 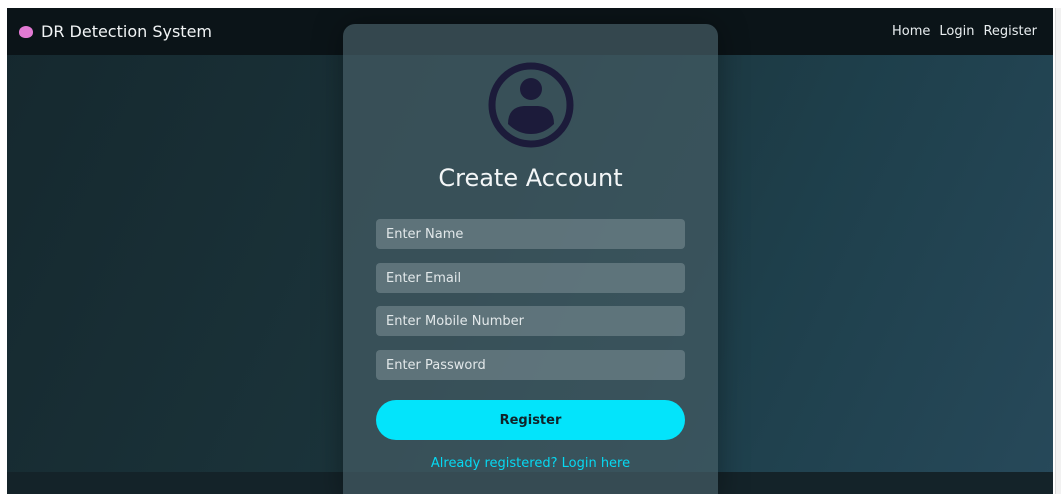 I want to click on form-title: Create Account, so click(x=530, y=178).